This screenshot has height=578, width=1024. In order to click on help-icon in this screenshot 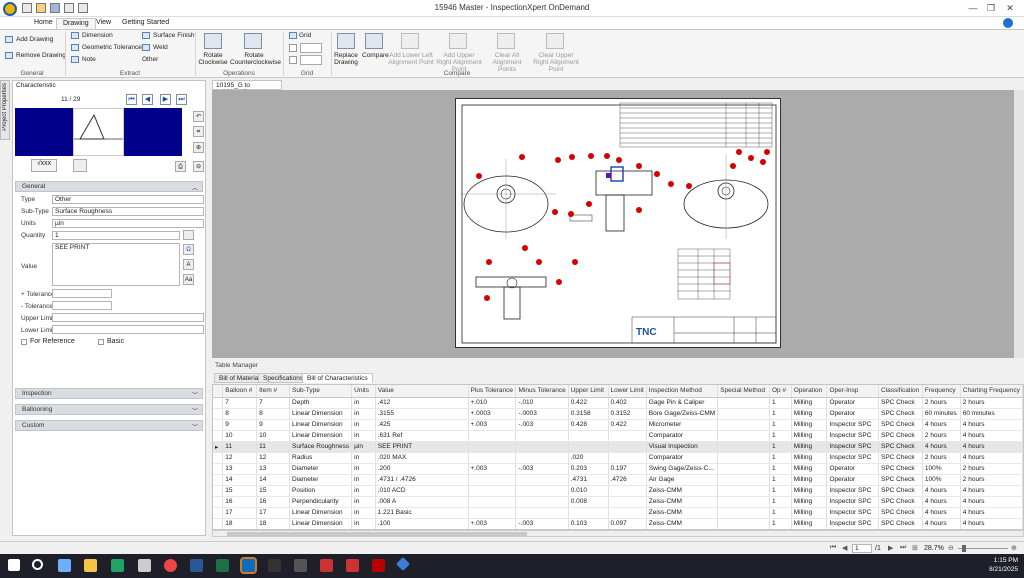, I will do `click(1008, 23)`.